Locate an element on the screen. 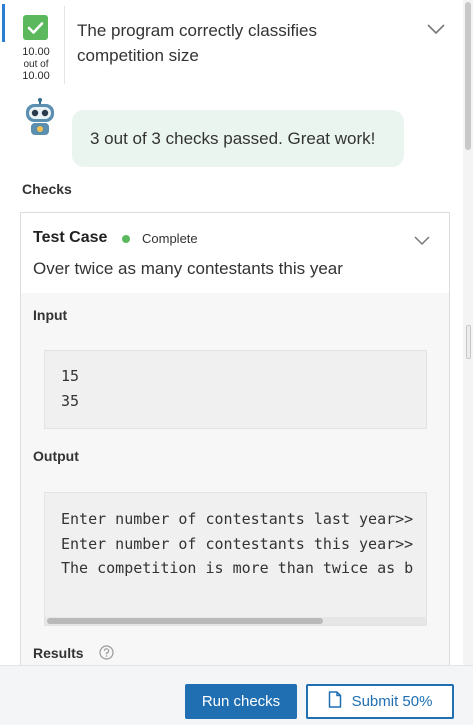 This screenshot has height=725, width=473. feedback-bubble: 3 out of 3 checks passed. Great work! is located at coordinates (238, 138).